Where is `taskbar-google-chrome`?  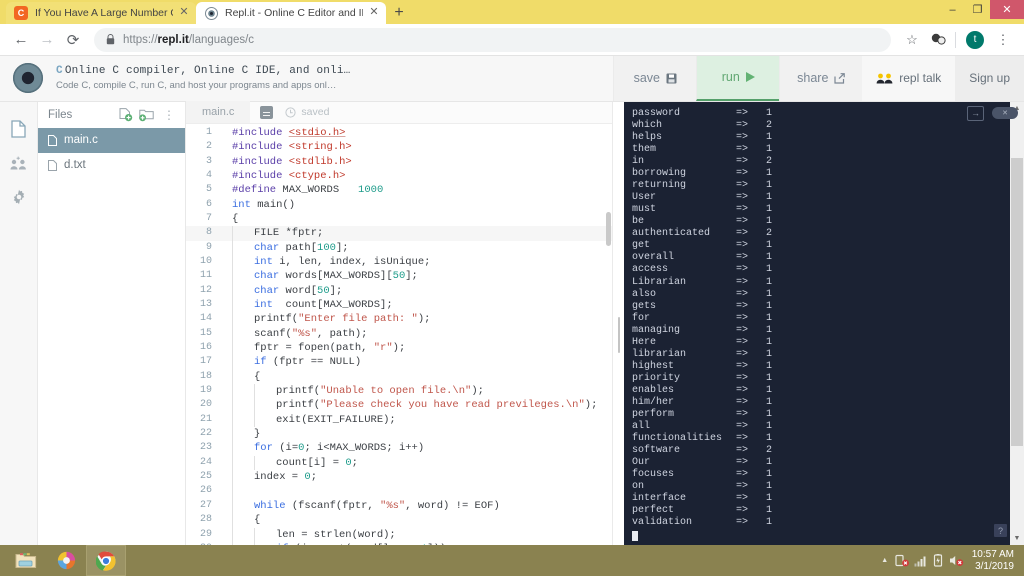
taskbar-google-chrome is located at coordinates (106, 560).